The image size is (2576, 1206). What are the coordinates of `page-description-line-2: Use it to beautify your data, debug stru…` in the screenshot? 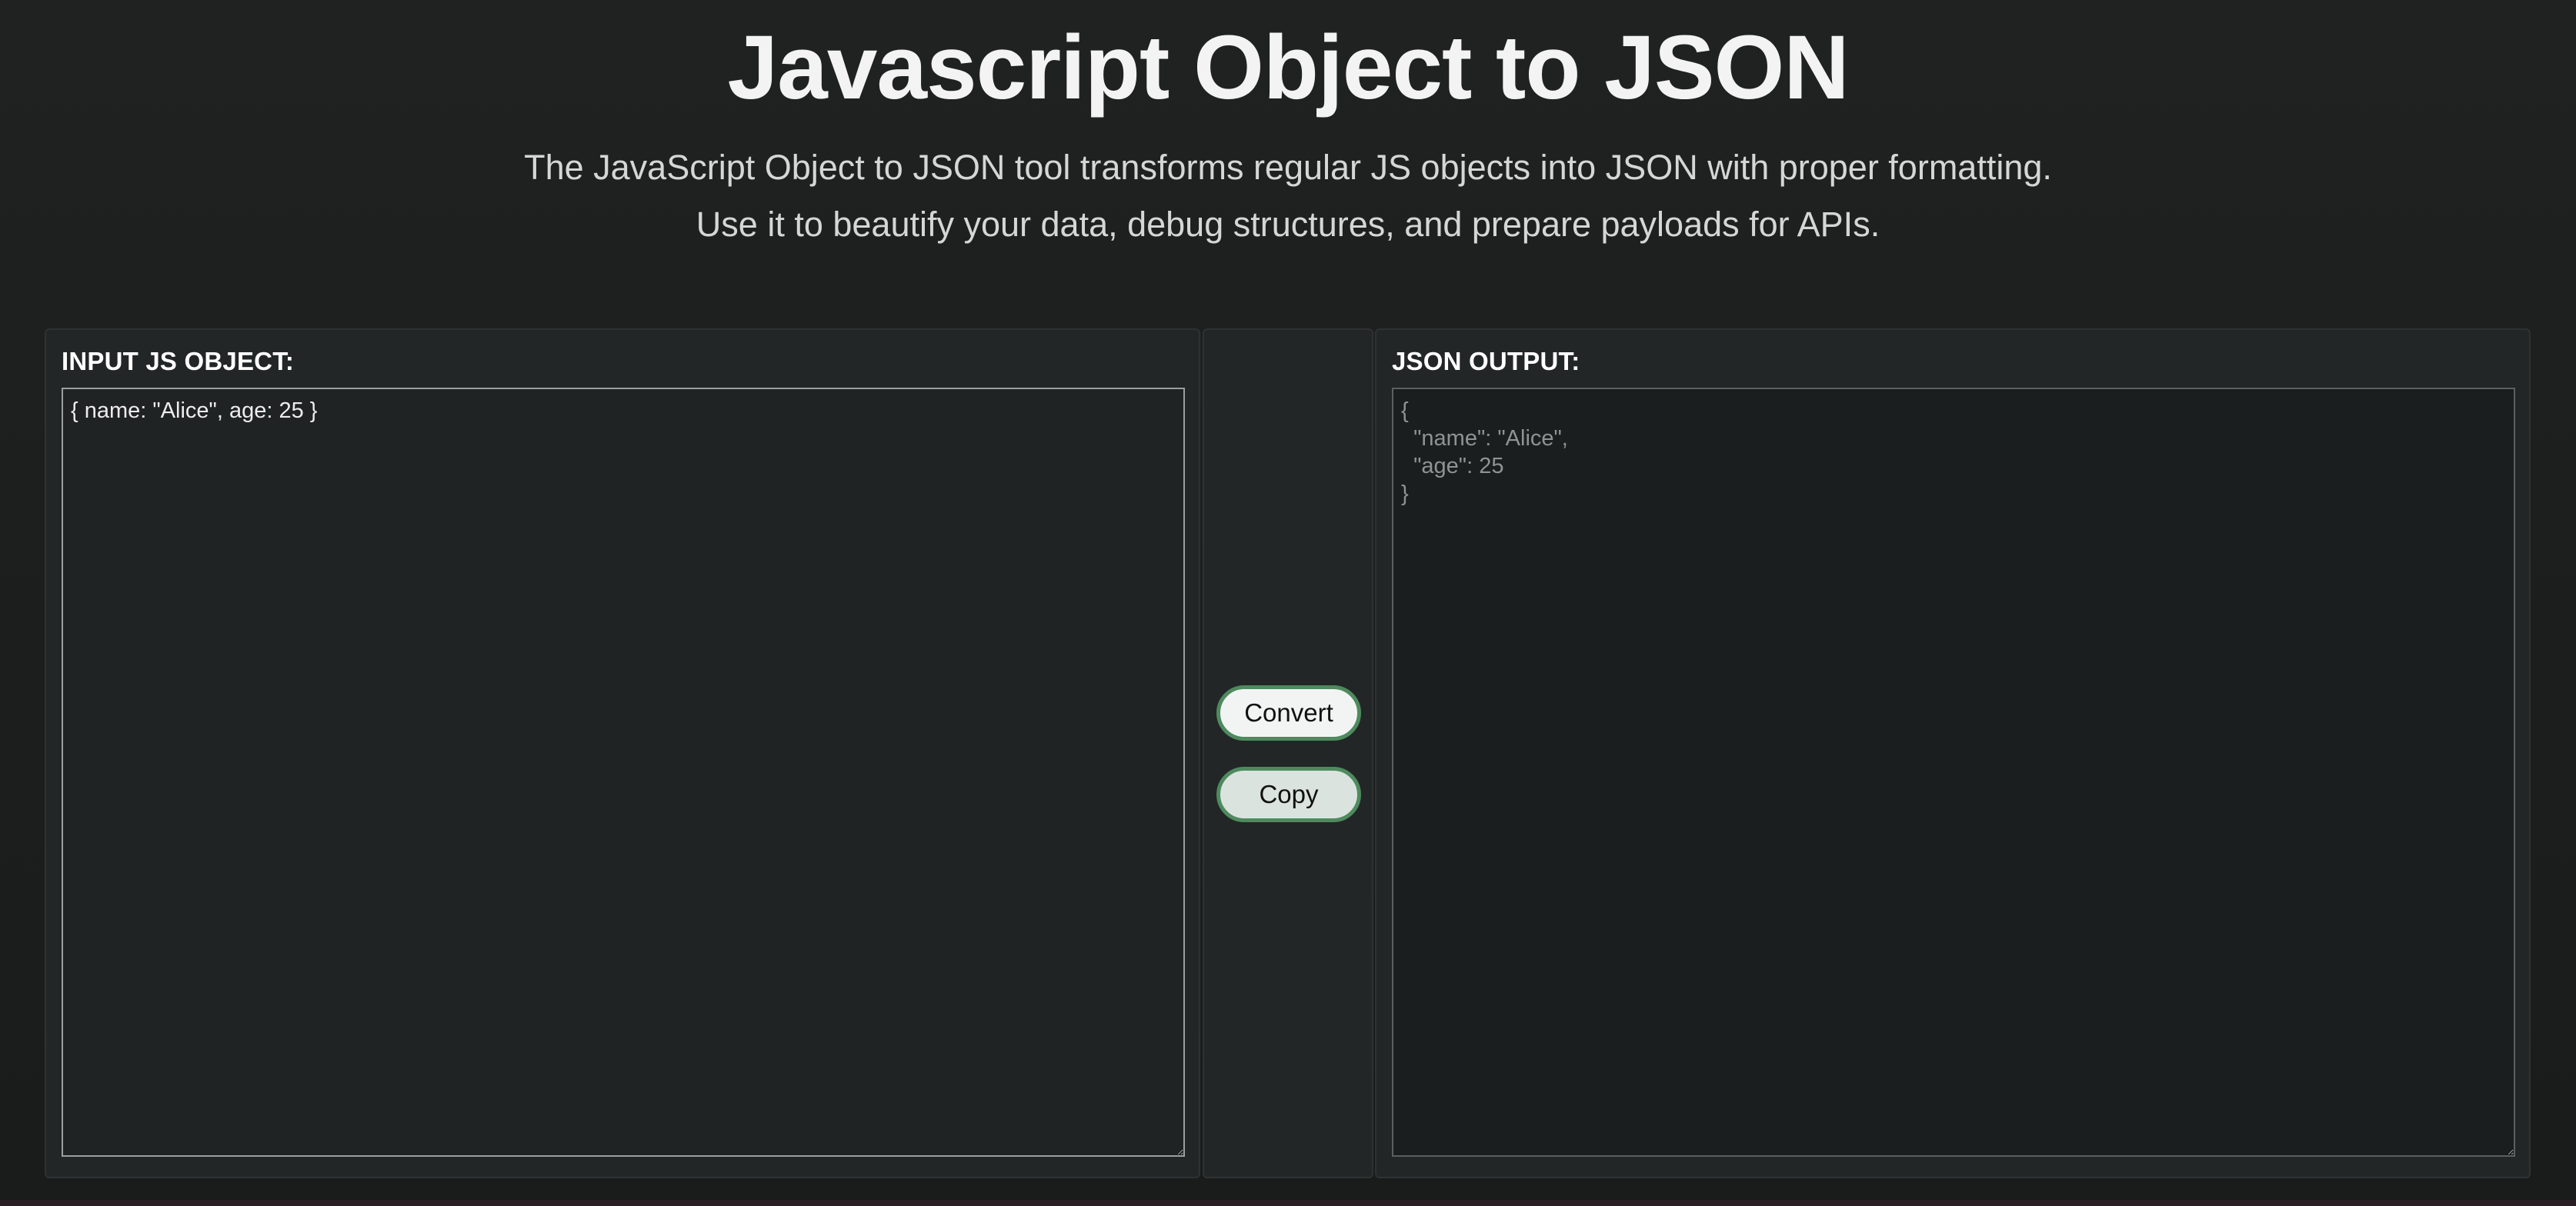 It's located at (1288, 224).